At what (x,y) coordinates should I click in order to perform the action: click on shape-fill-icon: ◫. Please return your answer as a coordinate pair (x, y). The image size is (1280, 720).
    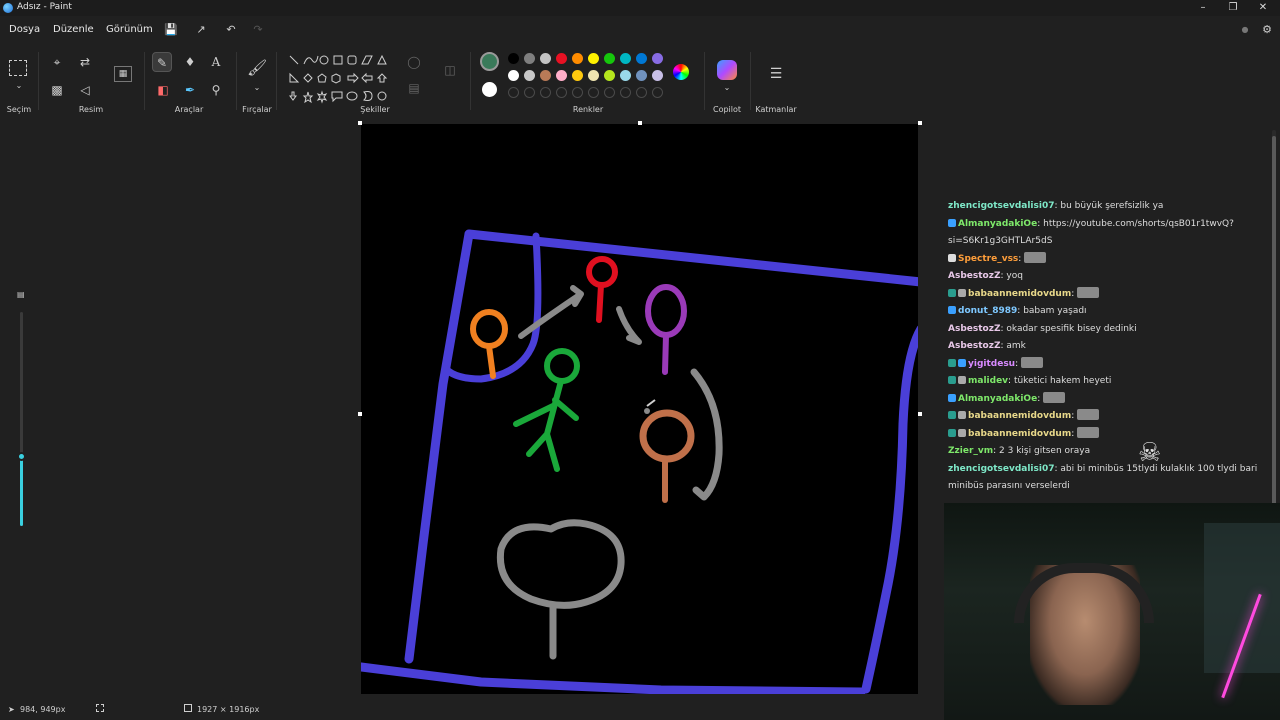
    Looking at the image, I should click on (450, 70).